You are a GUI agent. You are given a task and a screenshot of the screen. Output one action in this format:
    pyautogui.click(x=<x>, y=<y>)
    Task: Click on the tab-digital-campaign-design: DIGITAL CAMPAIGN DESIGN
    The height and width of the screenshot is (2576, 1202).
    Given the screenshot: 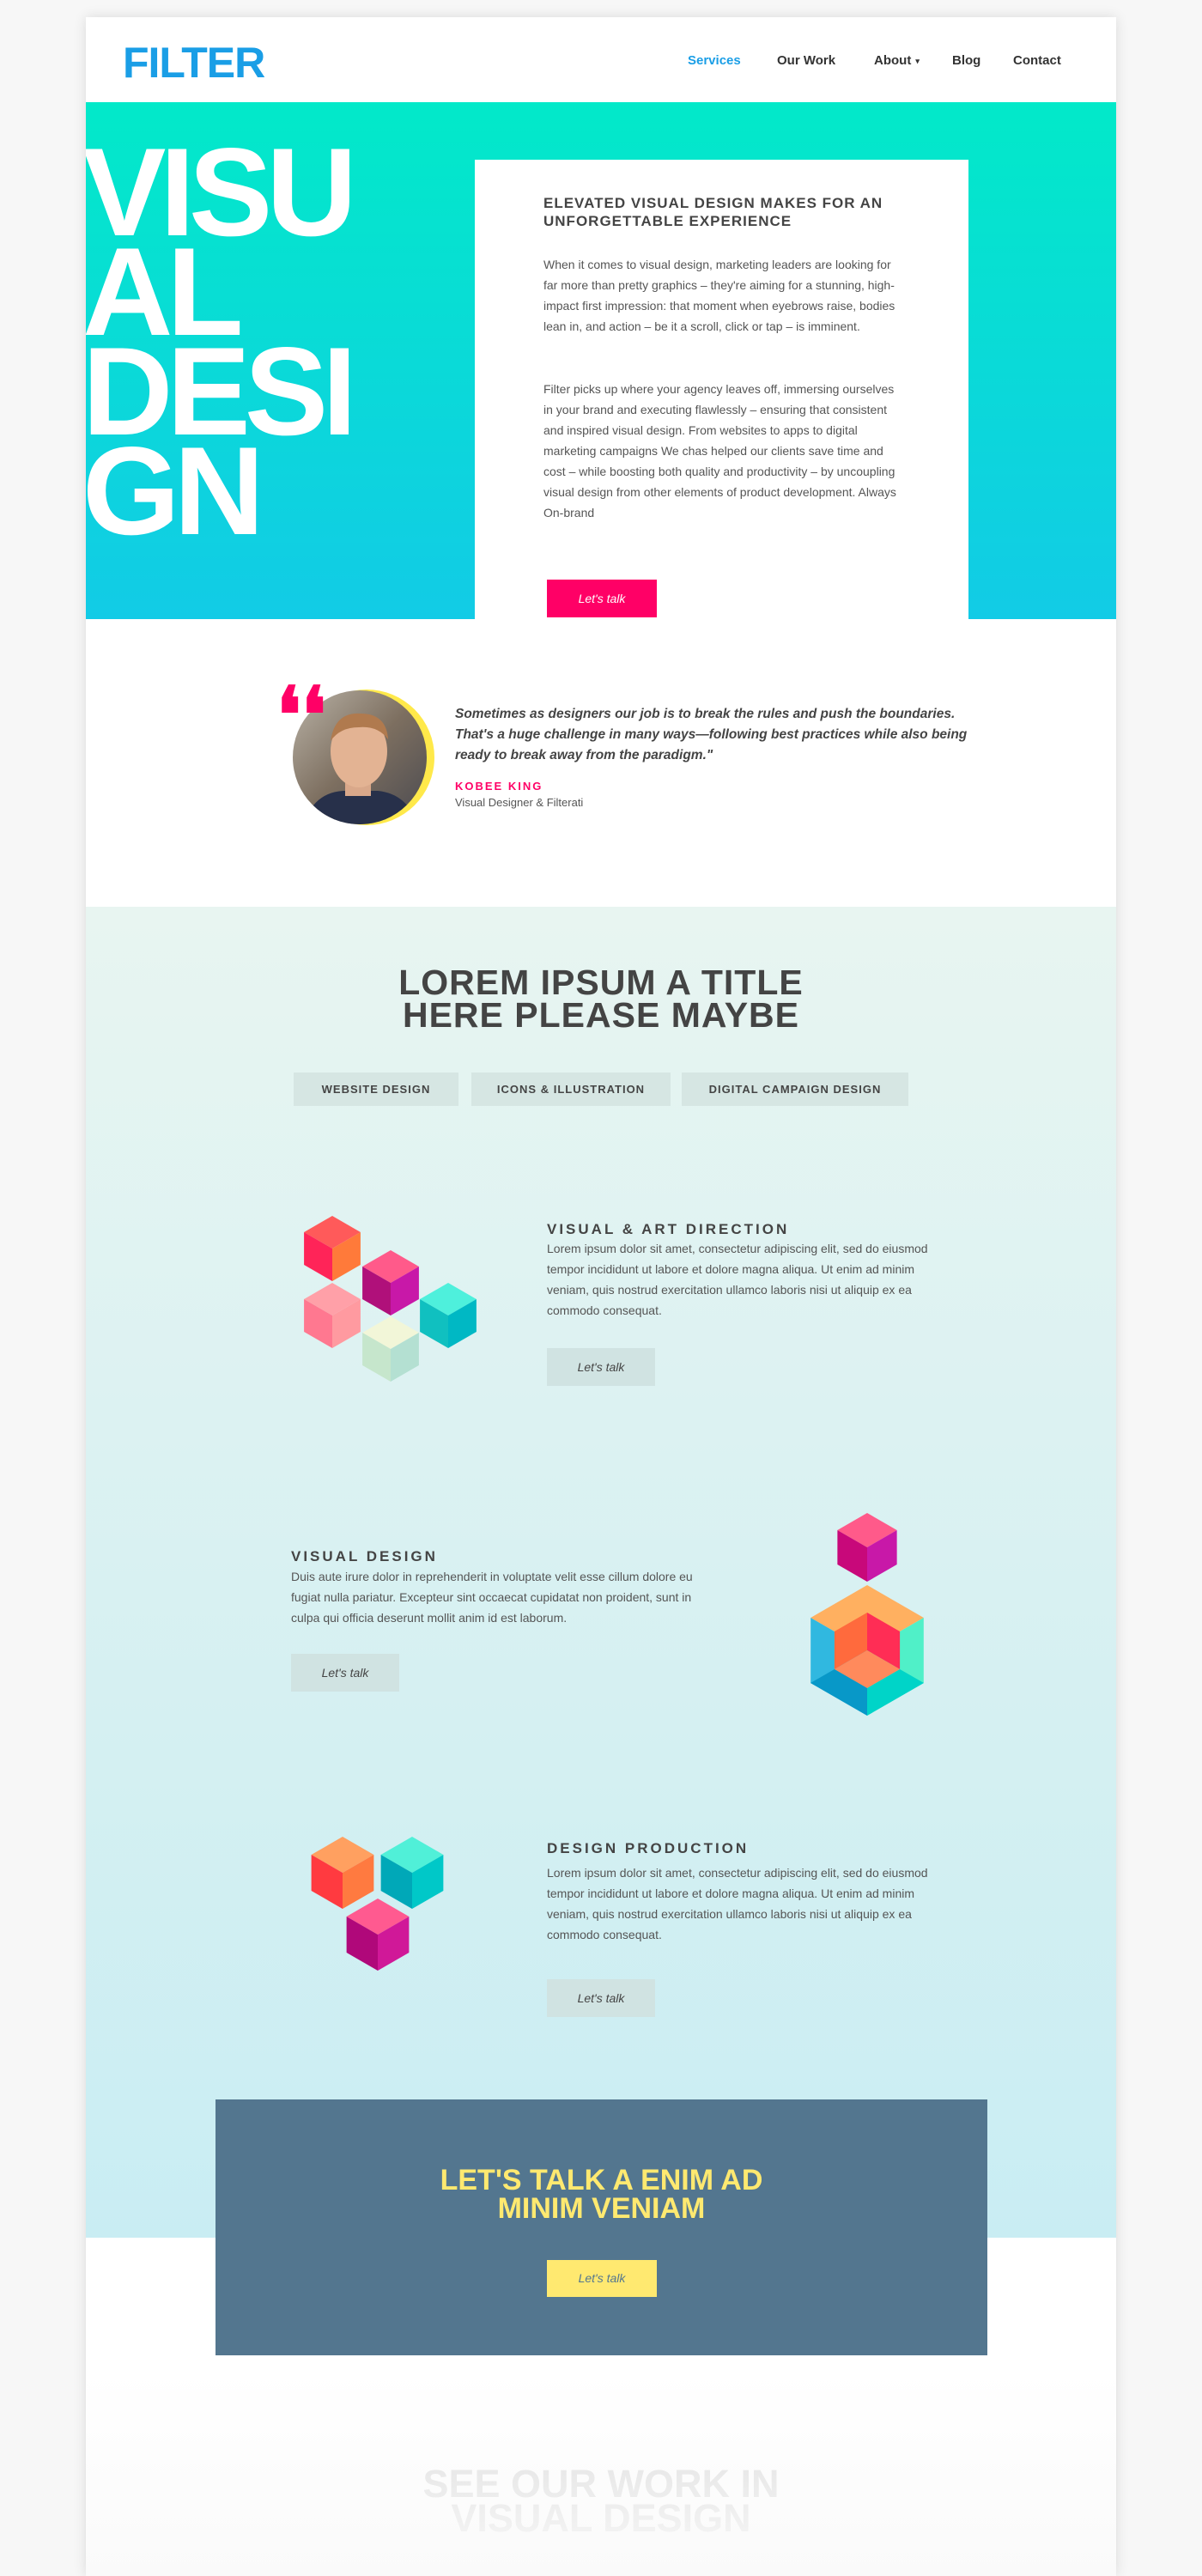 What is the action you would take?
    pyautogui.click(x=795, y=1089)
    